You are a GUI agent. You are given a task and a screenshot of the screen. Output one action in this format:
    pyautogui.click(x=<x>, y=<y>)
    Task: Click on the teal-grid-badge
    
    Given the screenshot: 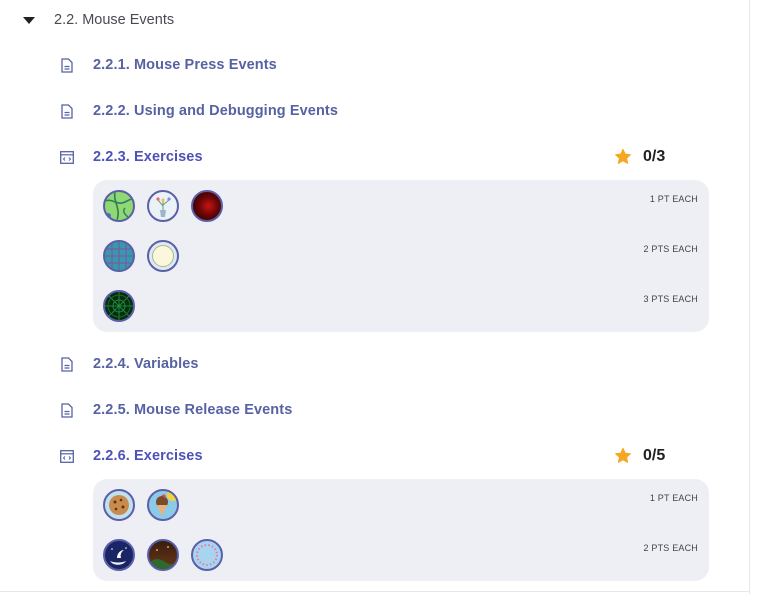 What is the action you would take?
    pyautogui.click(x=119, y=256)
    